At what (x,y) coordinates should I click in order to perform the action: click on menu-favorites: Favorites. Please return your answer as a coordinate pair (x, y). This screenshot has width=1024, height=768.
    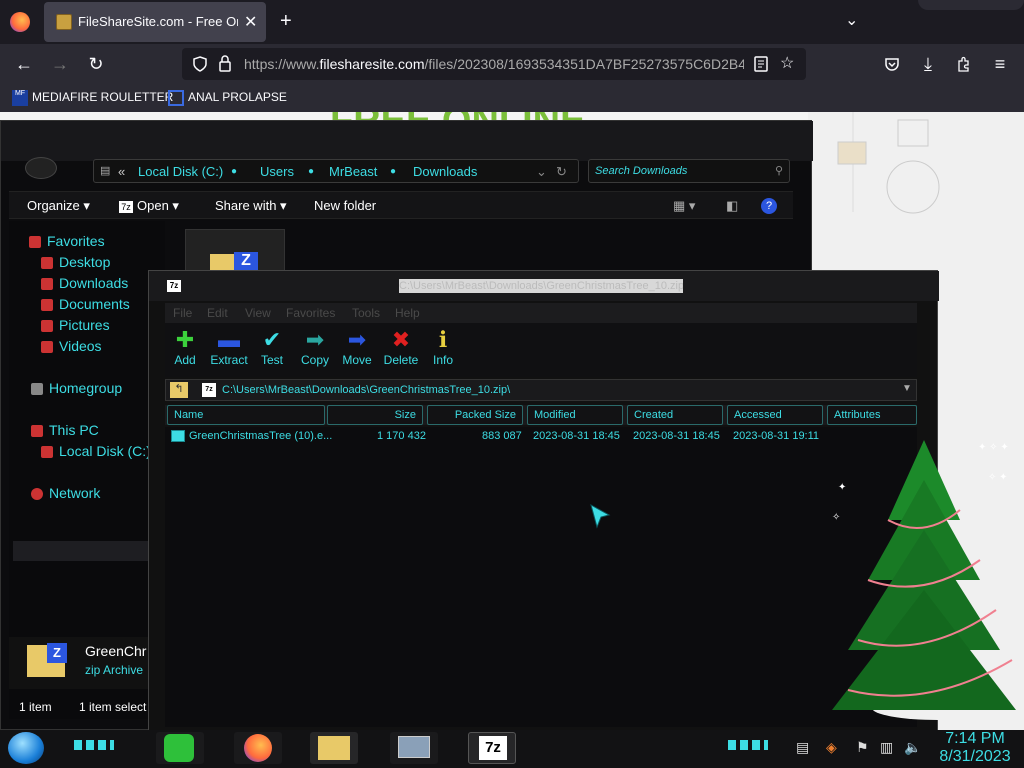
    Looking at the image, I should click on (310, 313).